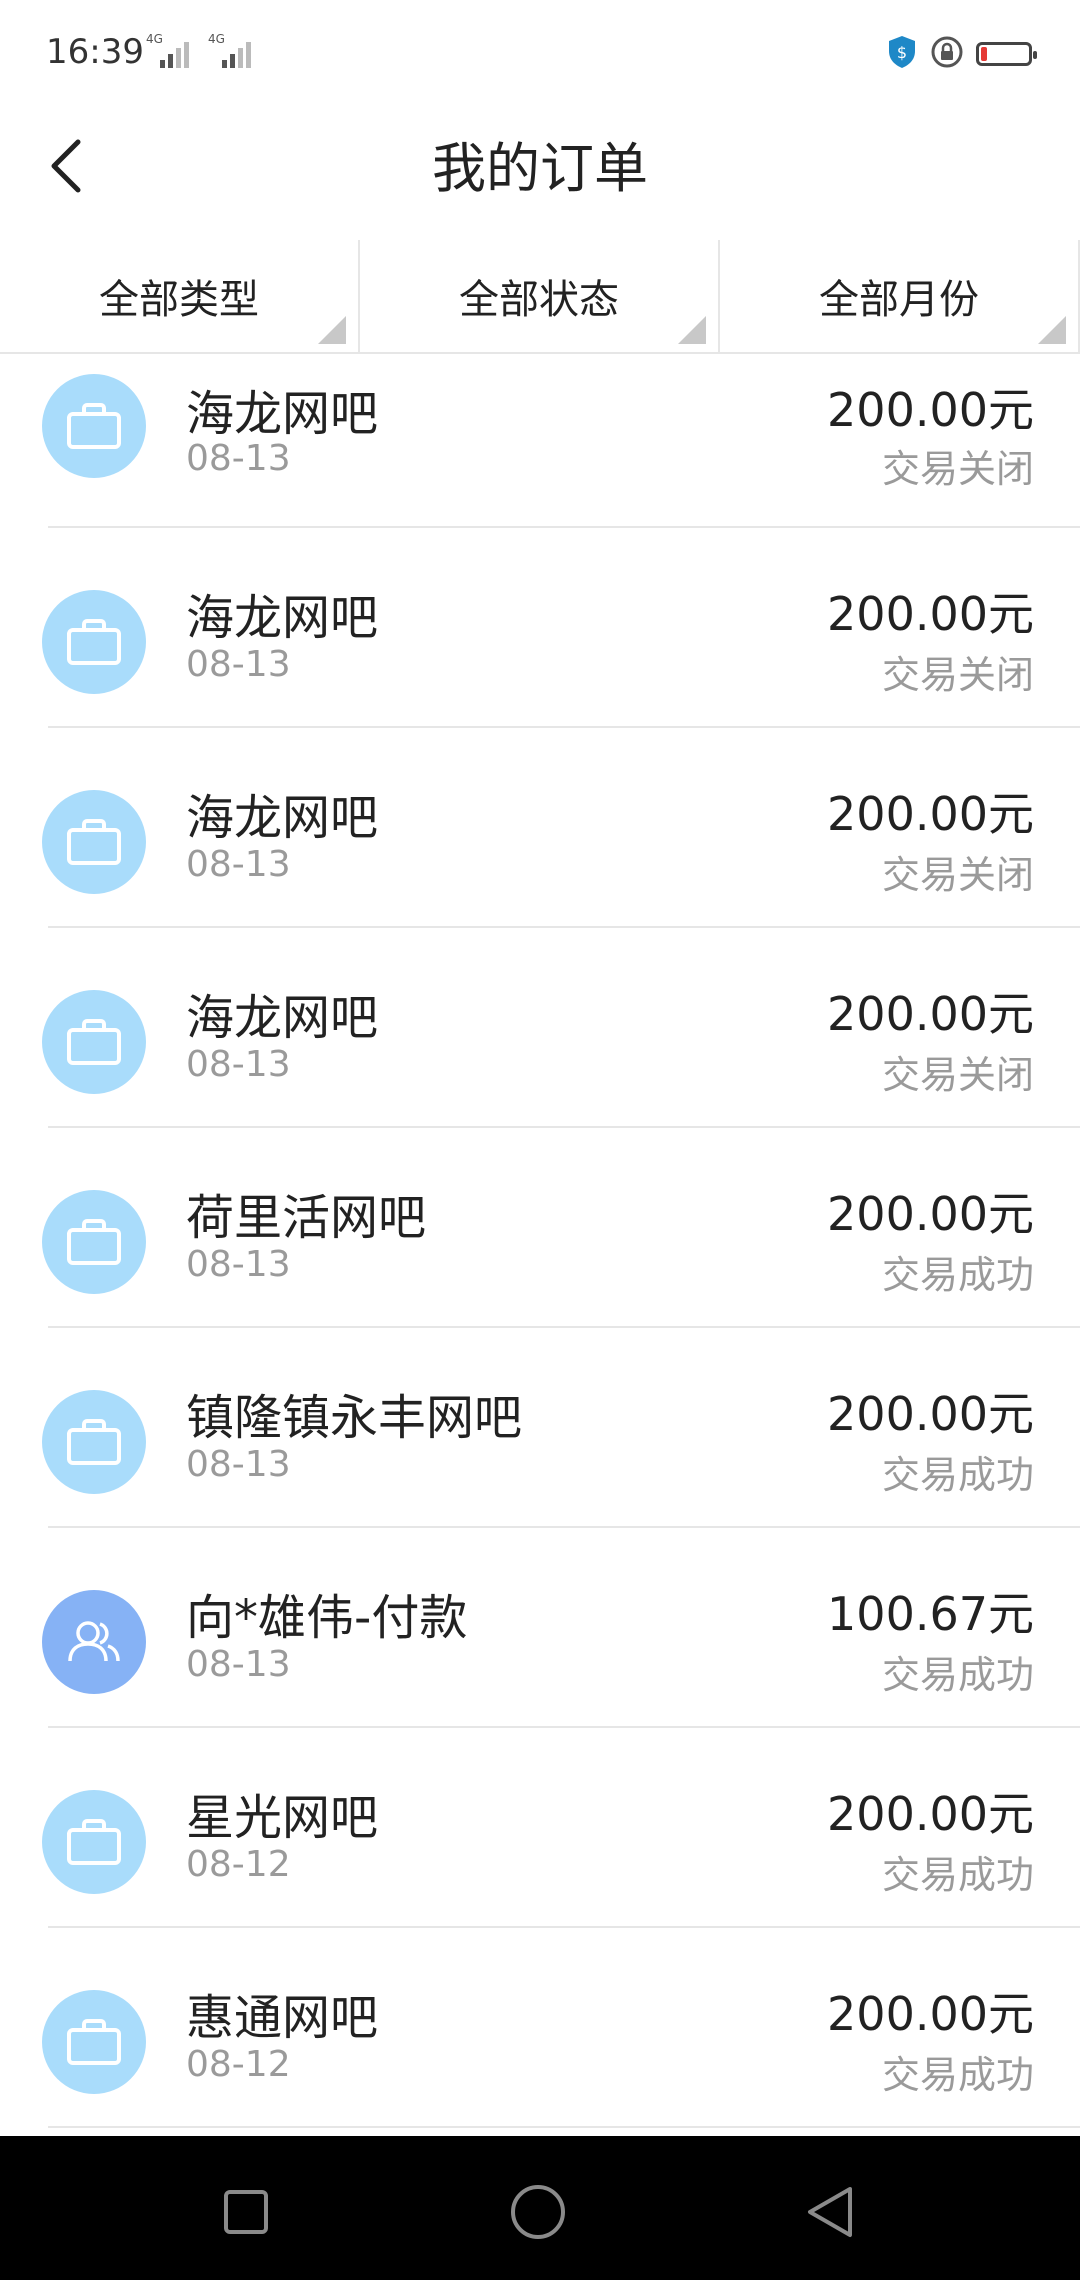  I want to click on filter-status-dropdown: 全部状态, so click(540, 296).